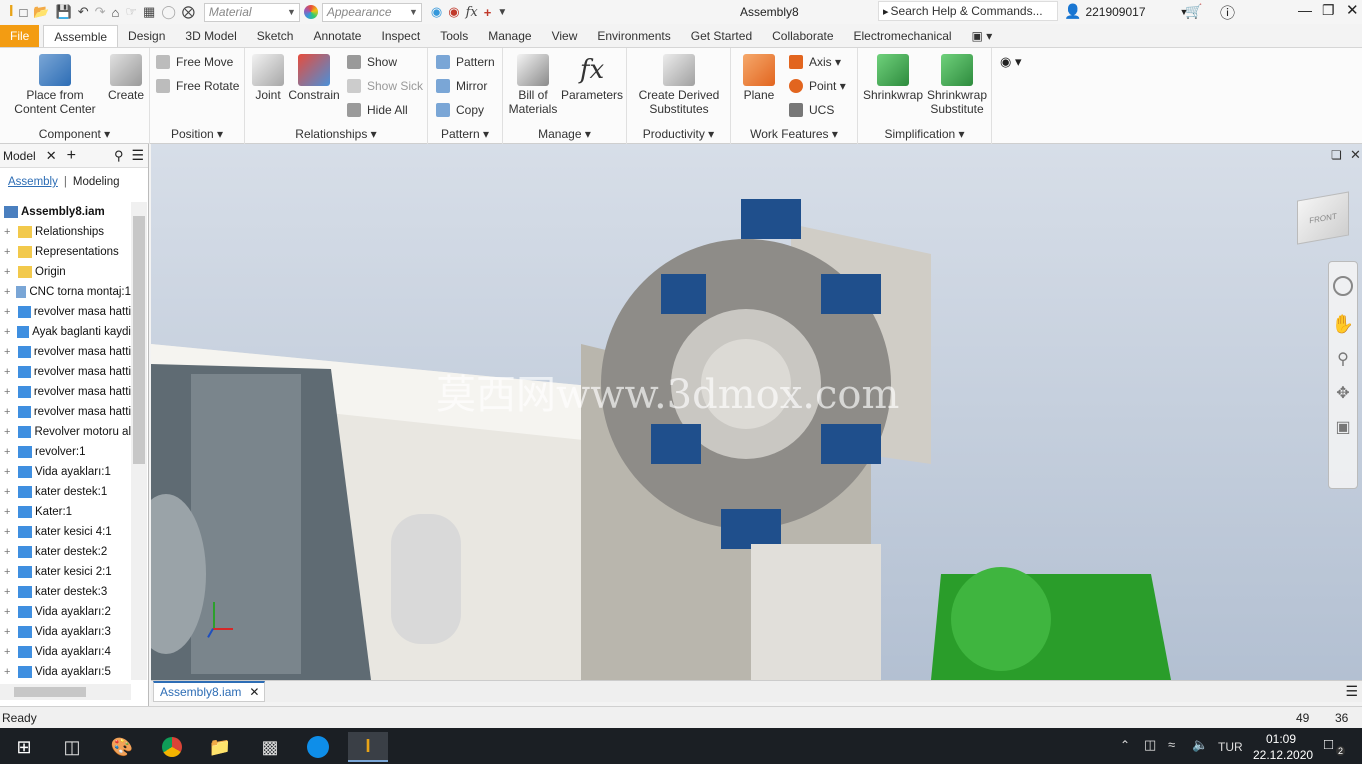  What do you see at coordinates (210, 36) in the screenshot?
I see `tab-3d-model: 3D Model` at bounding box center [210, 36].